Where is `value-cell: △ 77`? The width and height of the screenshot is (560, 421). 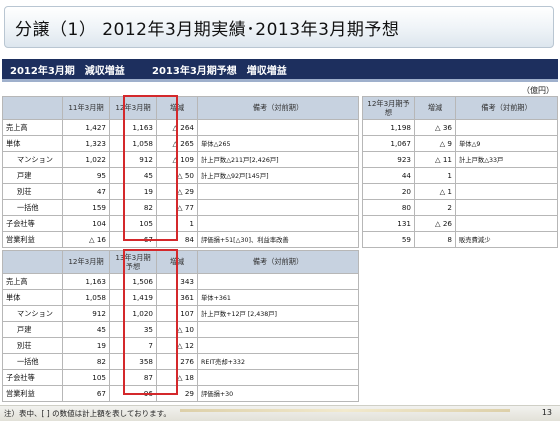 value-cell: △ 77 is located at coordinates (177, 207).